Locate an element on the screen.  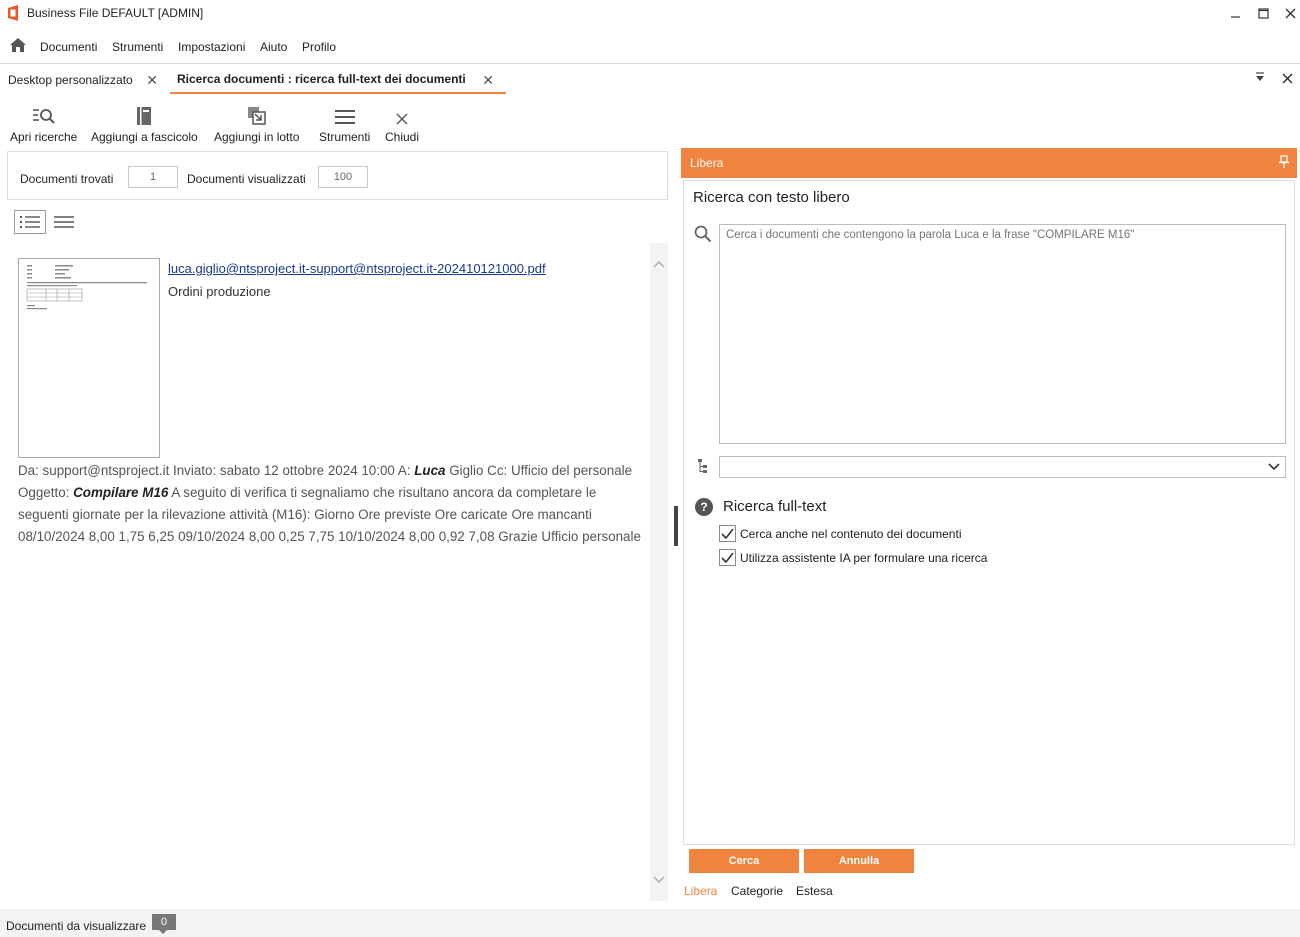
view-compact-button is located at coordinates (64, 222).